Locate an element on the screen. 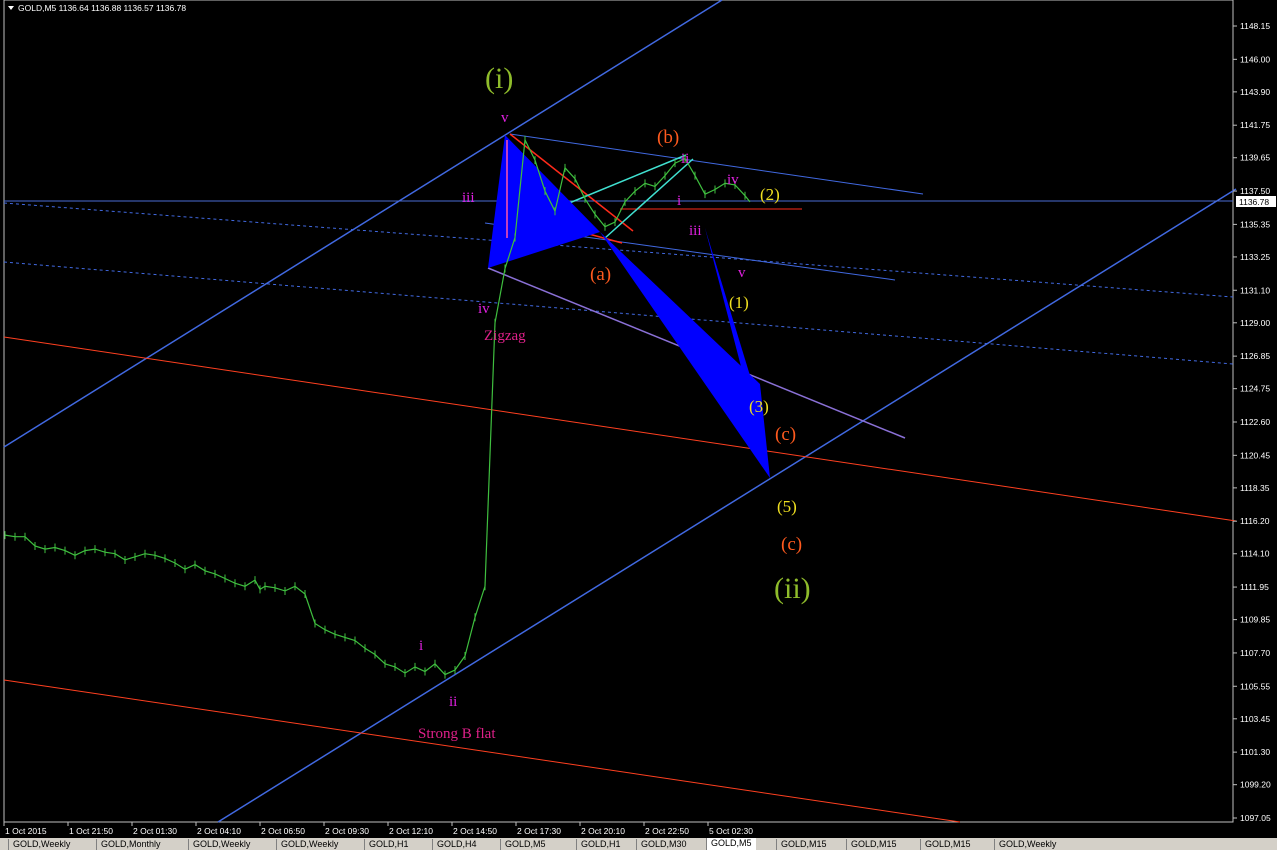 The image size is (1277, 850). wave-label-v-small: v is located at coordinates (742, 273).